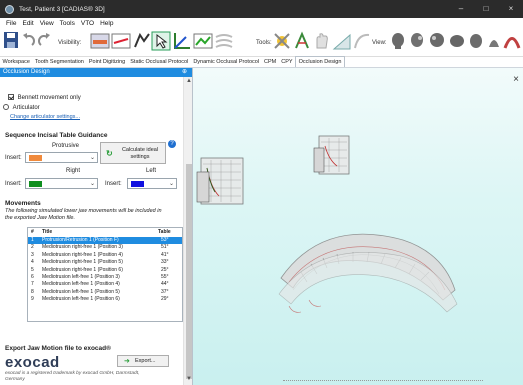 Image resolution: width=523 pixels, height=385 pixels. I want to click on tab-point-digitizing: Point Digitizing, so click(106, 62).